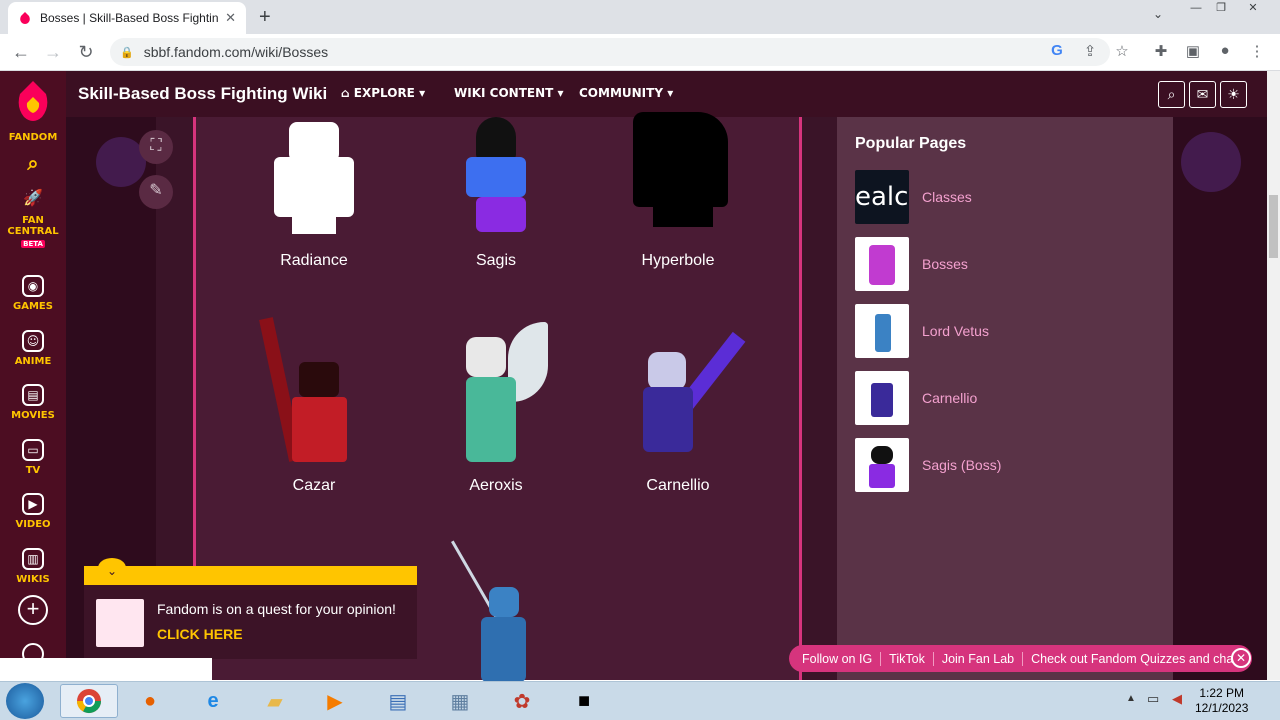  What do you see at coordinates (1131, 698) in the screenshot?
I see `show-hidden-icons-icon: ▲` at bounding box center [1131, 698].